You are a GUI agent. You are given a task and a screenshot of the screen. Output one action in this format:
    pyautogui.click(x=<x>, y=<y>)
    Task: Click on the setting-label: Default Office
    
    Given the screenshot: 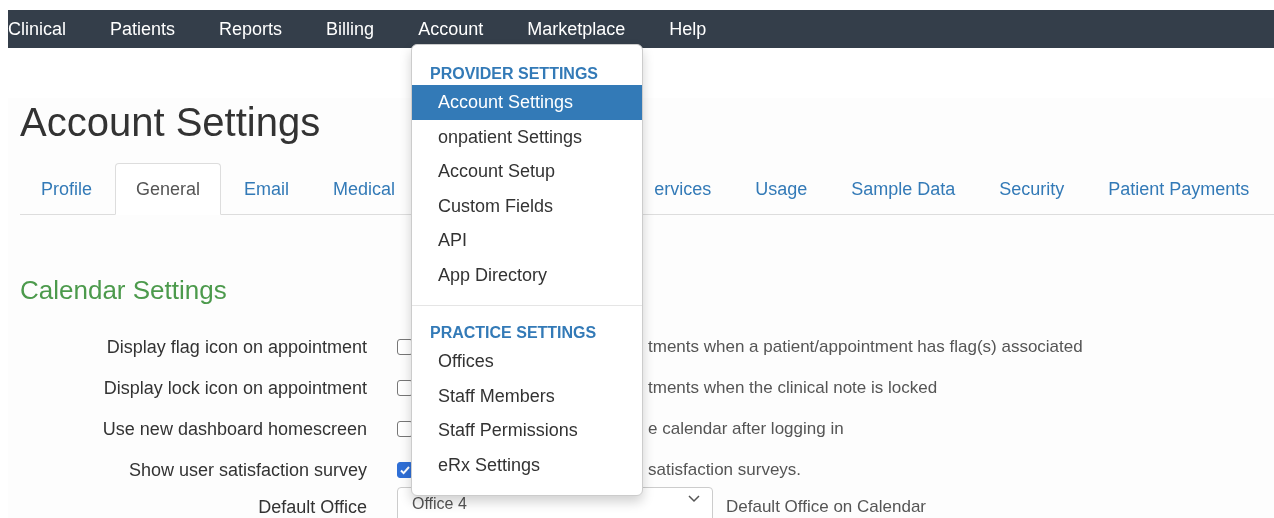 What is the action you would take?
    pyautogui.click(x=312, y=507)
    